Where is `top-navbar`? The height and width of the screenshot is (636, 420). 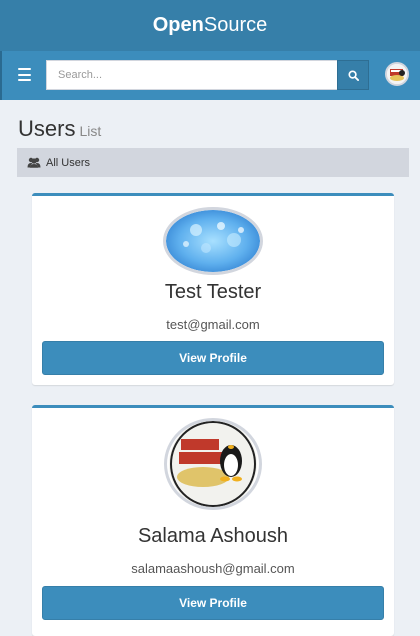
top-navbar is located at coordinates (210, 75).